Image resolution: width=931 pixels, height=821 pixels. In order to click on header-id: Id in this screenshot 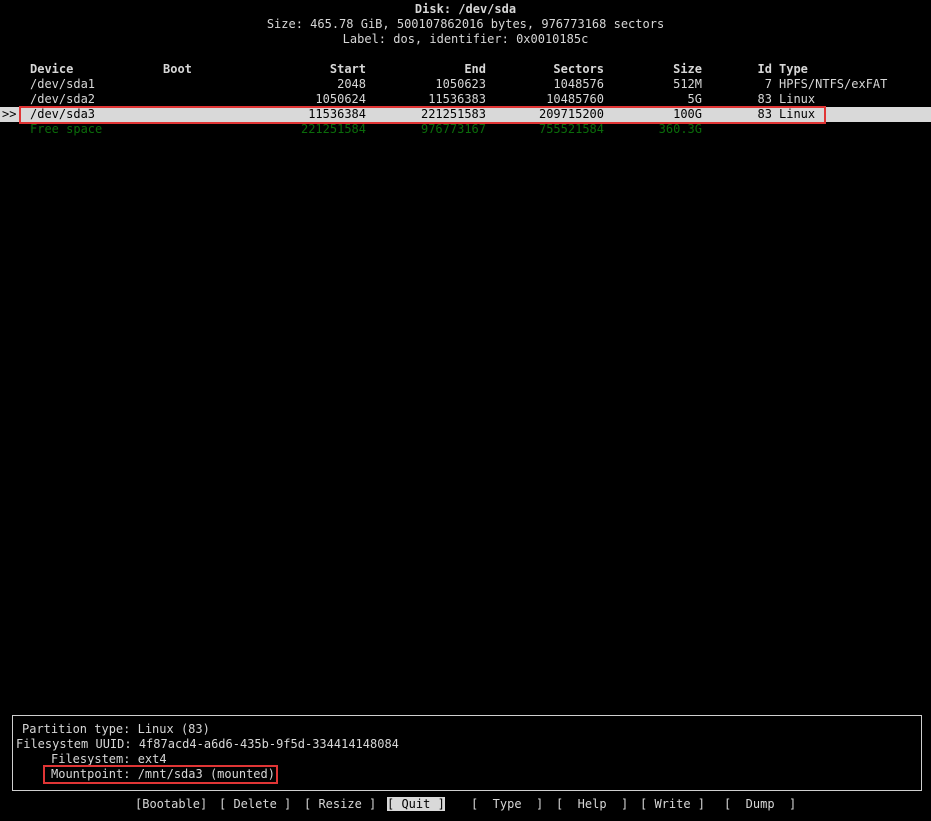, I will do `click(764, 69)`.